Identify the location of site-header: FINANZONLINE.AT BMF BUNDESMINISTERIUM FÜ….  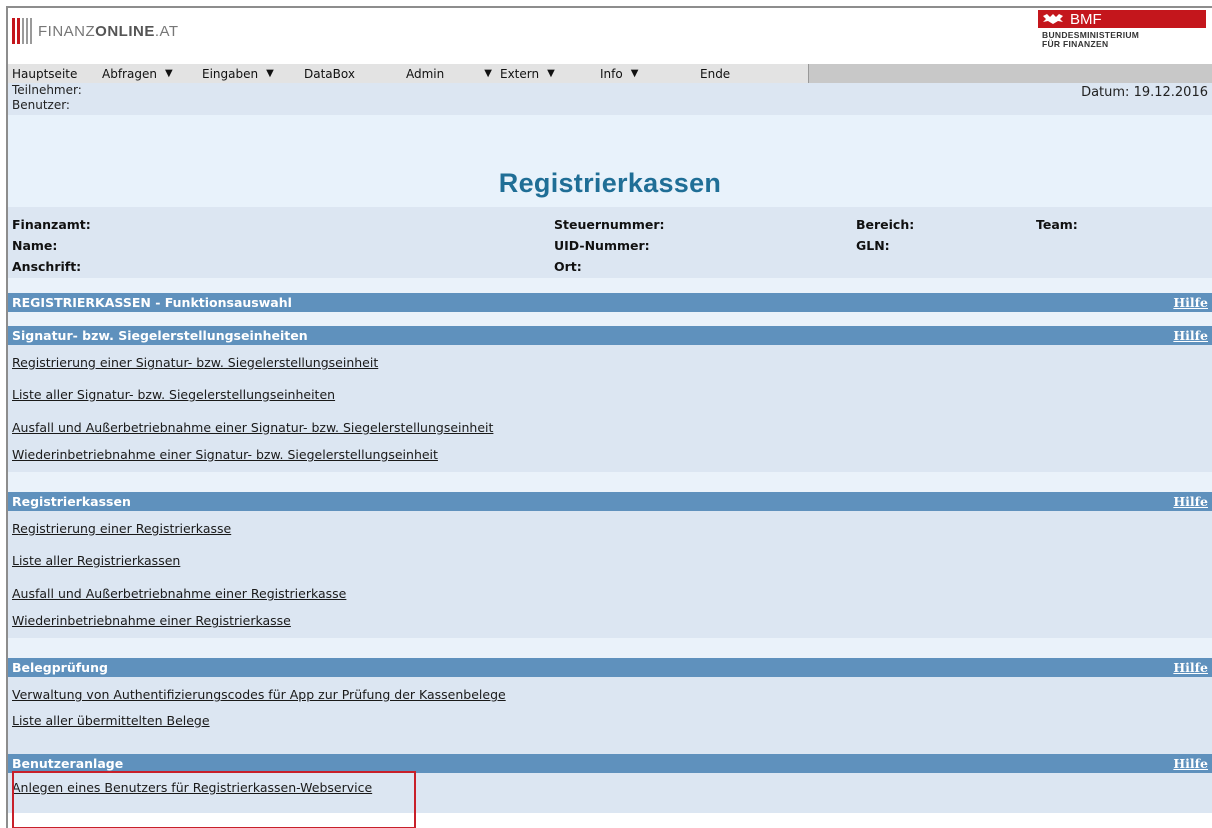
(610, 36).